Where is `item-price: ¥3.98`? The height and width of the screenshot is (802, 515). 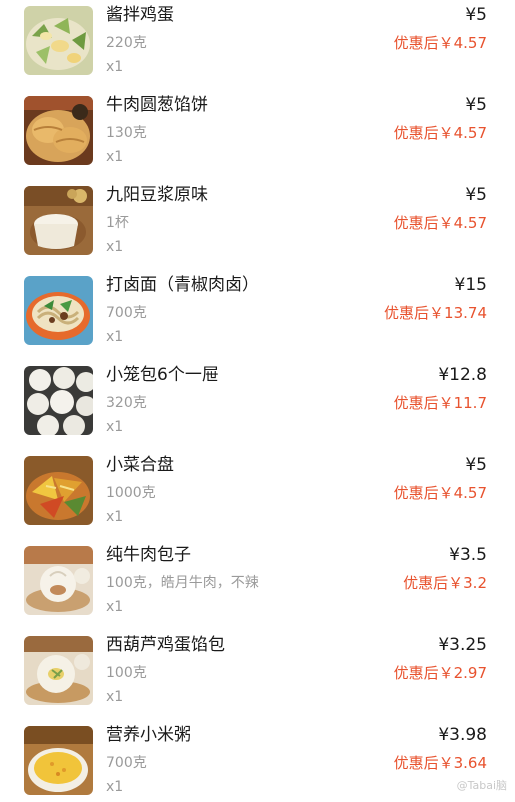 item-price: ¥3.98 is located at coordinates (462, 735).